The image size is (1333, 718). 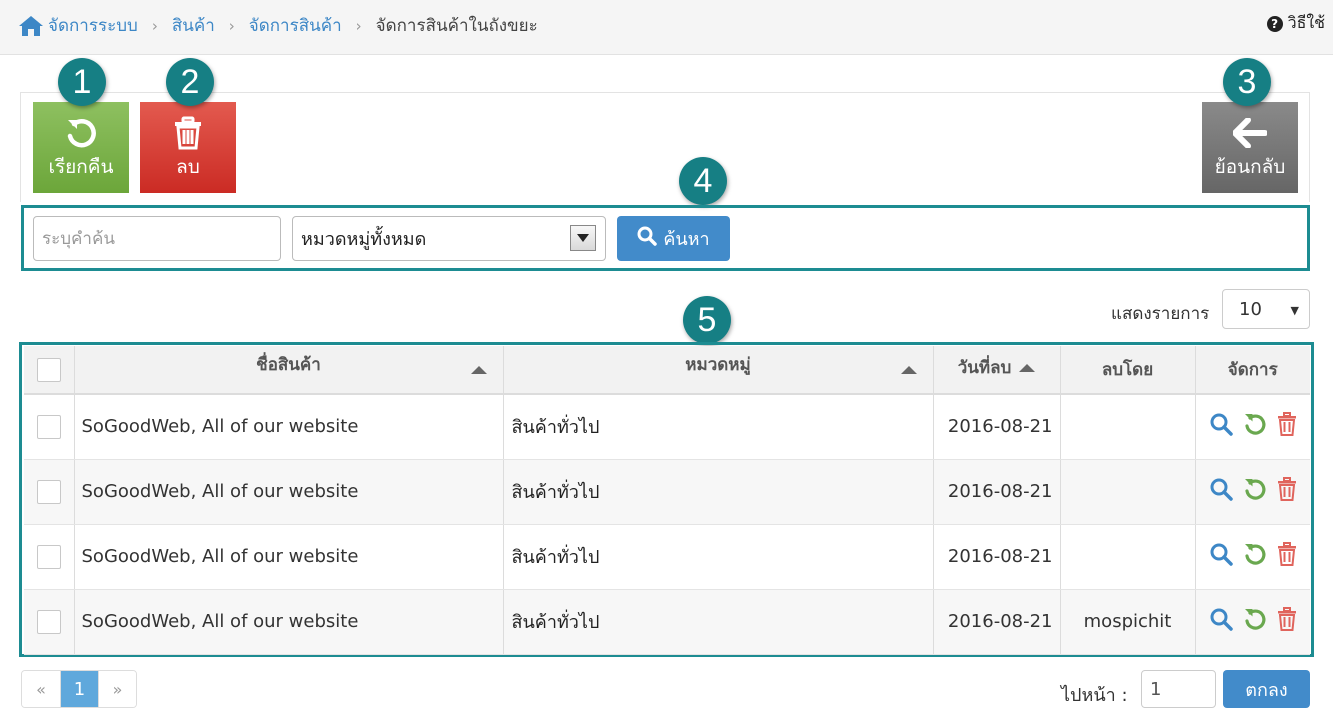 I want to click on column-deleted-by-label: ลบโดย, so click(x=1127, y=370).